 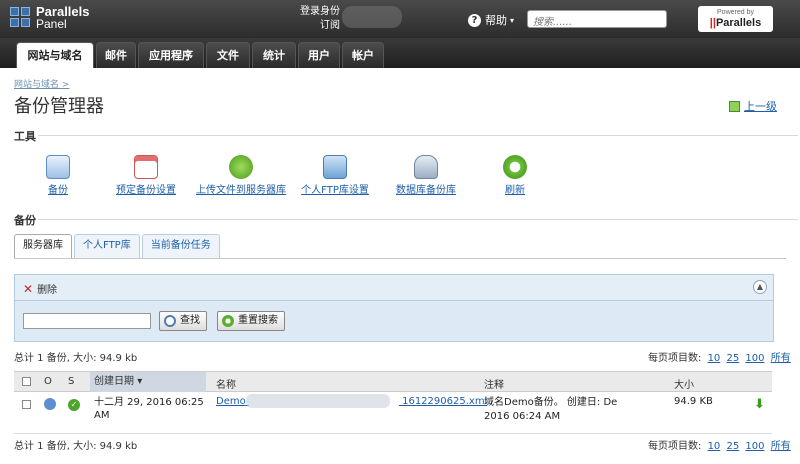 I want to click on tab-applications: 应用程序, so click(x=171, y=55).